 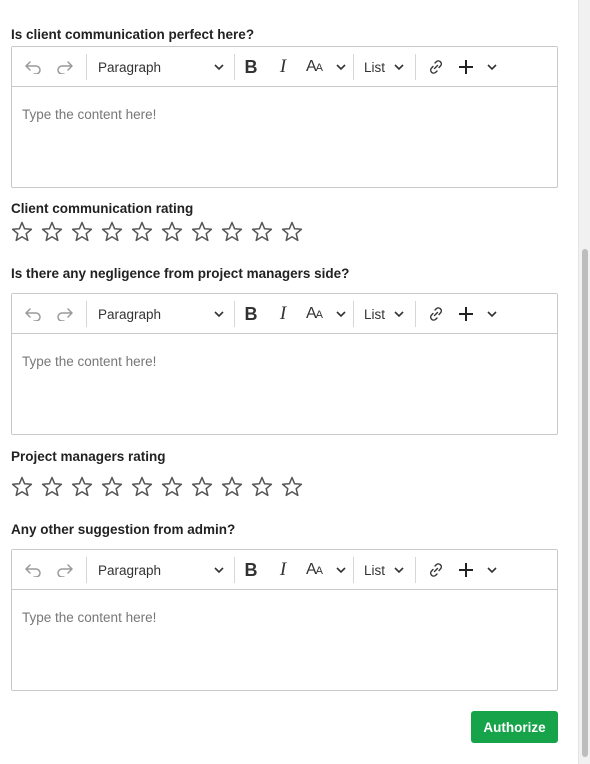 What do you see at coordinates (133, 34) in the screenshot?
I see `question-label-client-communication: Is client communication perfect here?` at bounding box center [133, 34].